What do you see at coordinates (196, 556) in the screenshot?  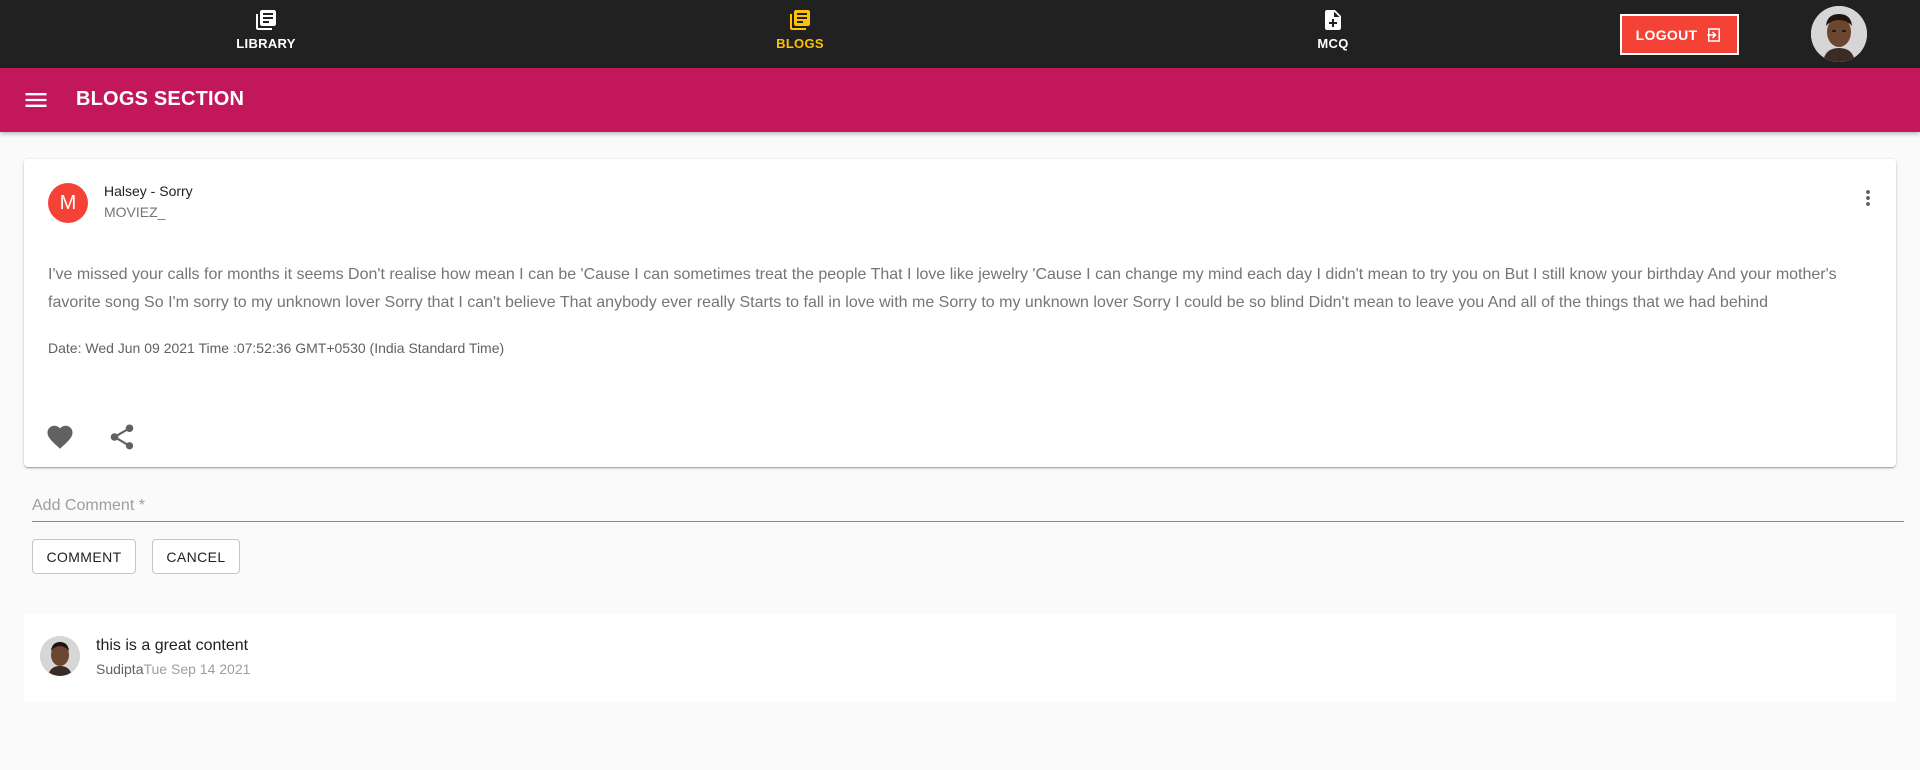 I see `cancel-button: CANCEL` at bounding box center [196, 556].